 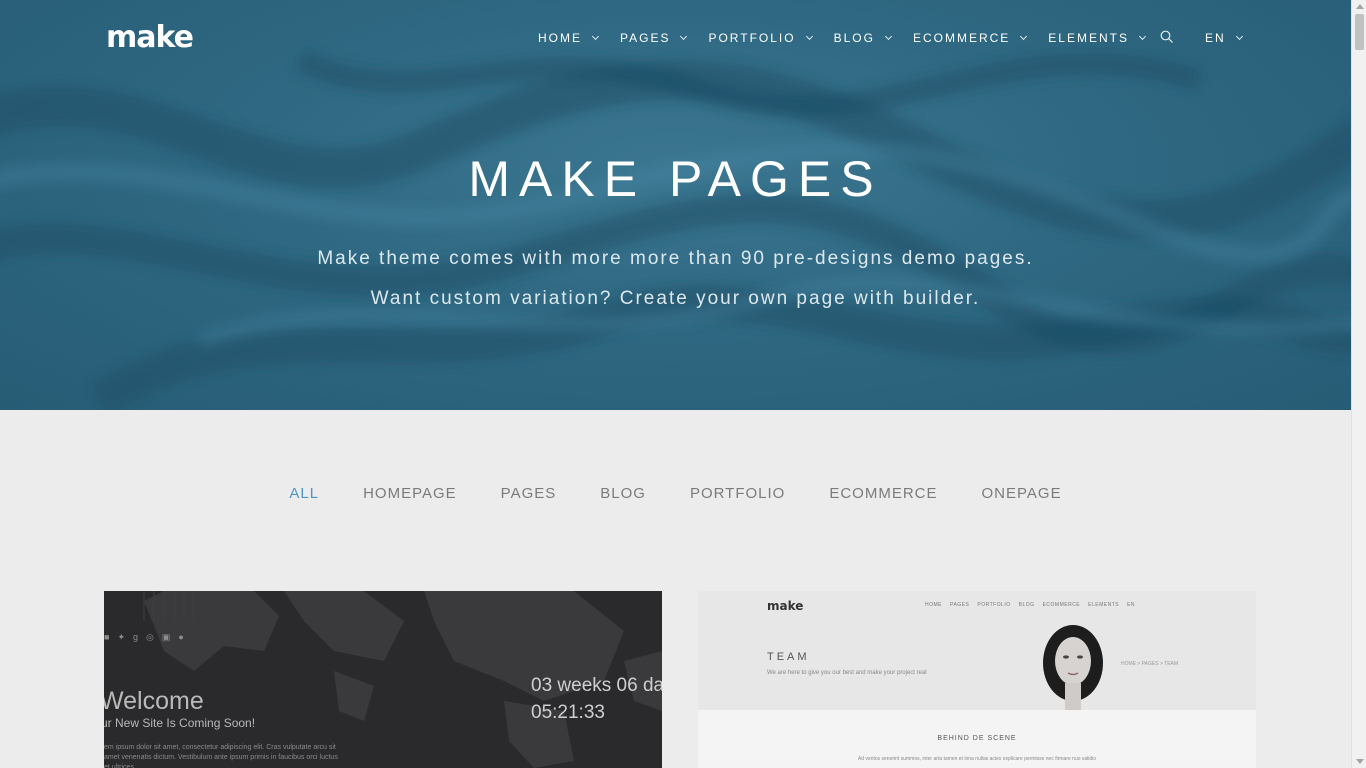 I want to click on language-selector: EN, so click(x=1224, y=38).